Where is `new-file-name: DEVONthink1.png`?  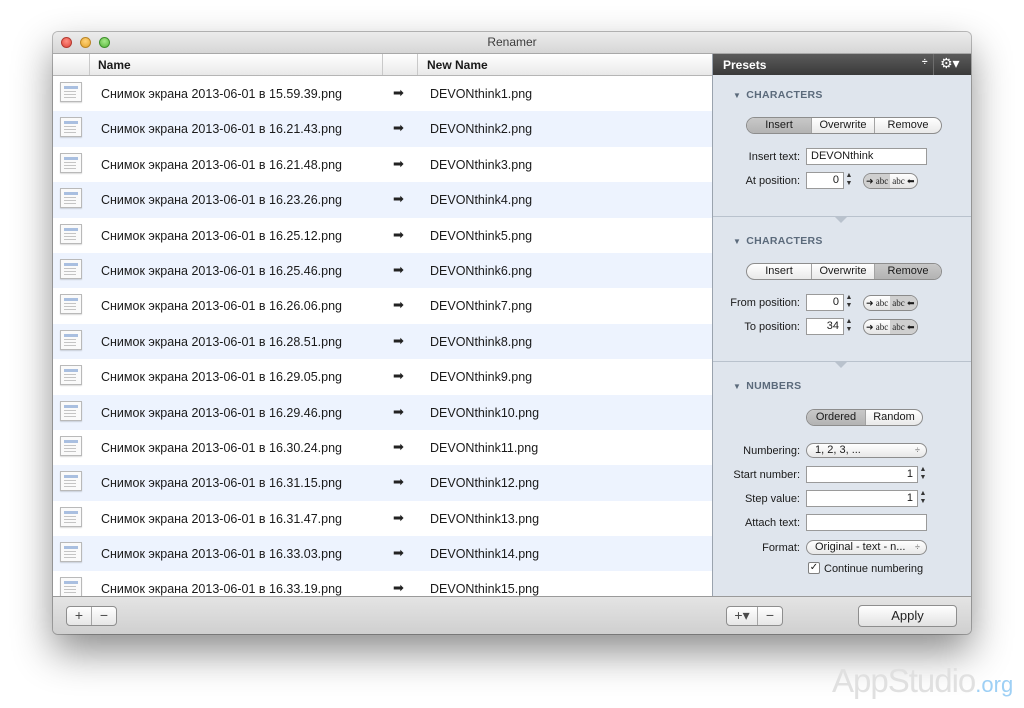
new-file-name: DEVONthink1.png is located at coordinates (481, 94).